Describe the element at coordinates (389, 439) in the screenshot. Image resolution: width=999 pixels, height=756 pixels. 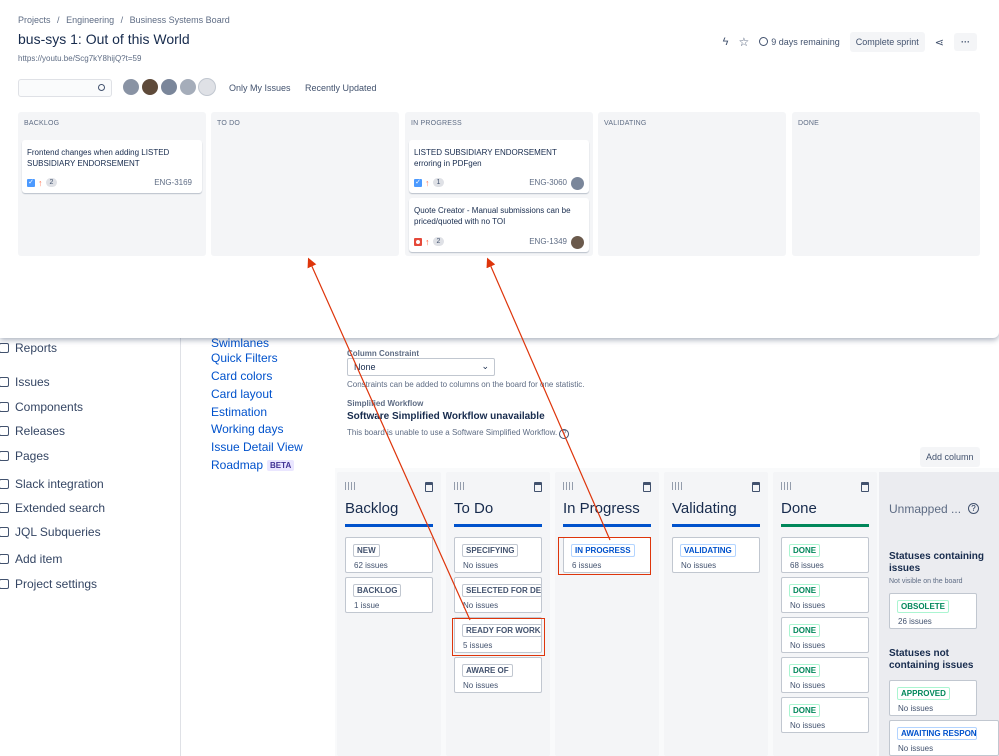
I see `arrow-ready-for-work` at that location.